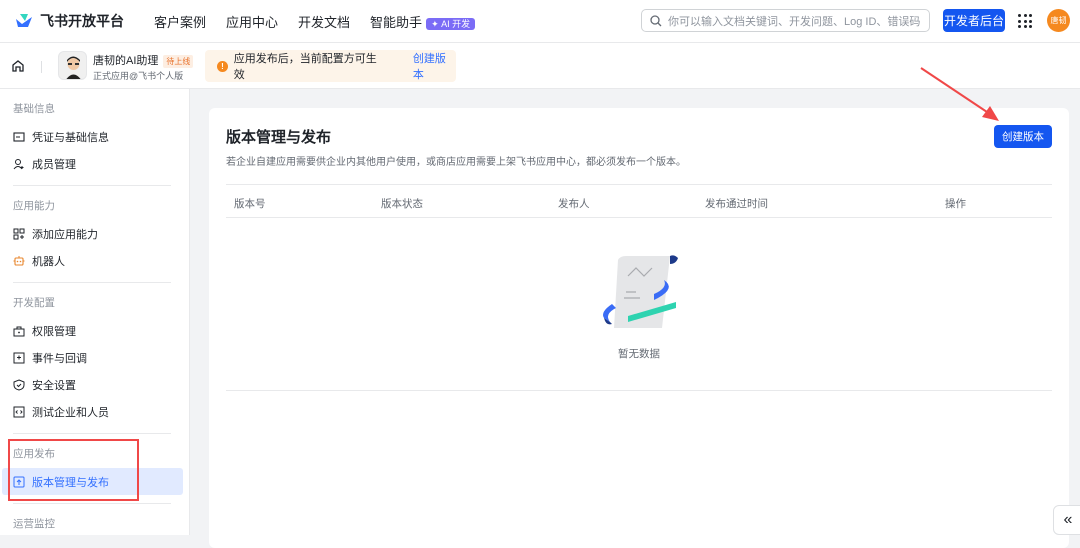 The width and height of the screenshot is (1080, 548). I want to click on publish-notice: ! 应用发布后，当前配置方可生效 创建版本, so click(330, 66).